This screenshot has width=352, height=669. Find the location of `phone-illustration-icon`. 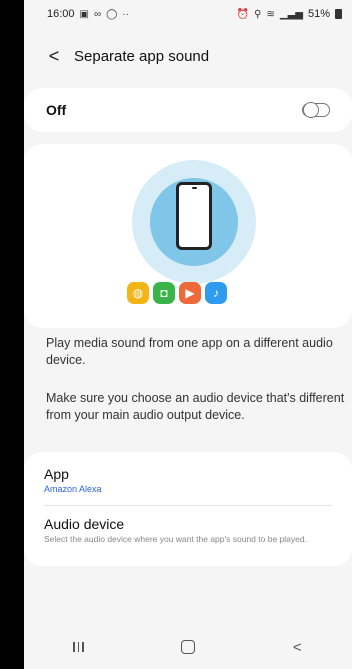

phone-illustration-icon is located at coordinates (194, 216).